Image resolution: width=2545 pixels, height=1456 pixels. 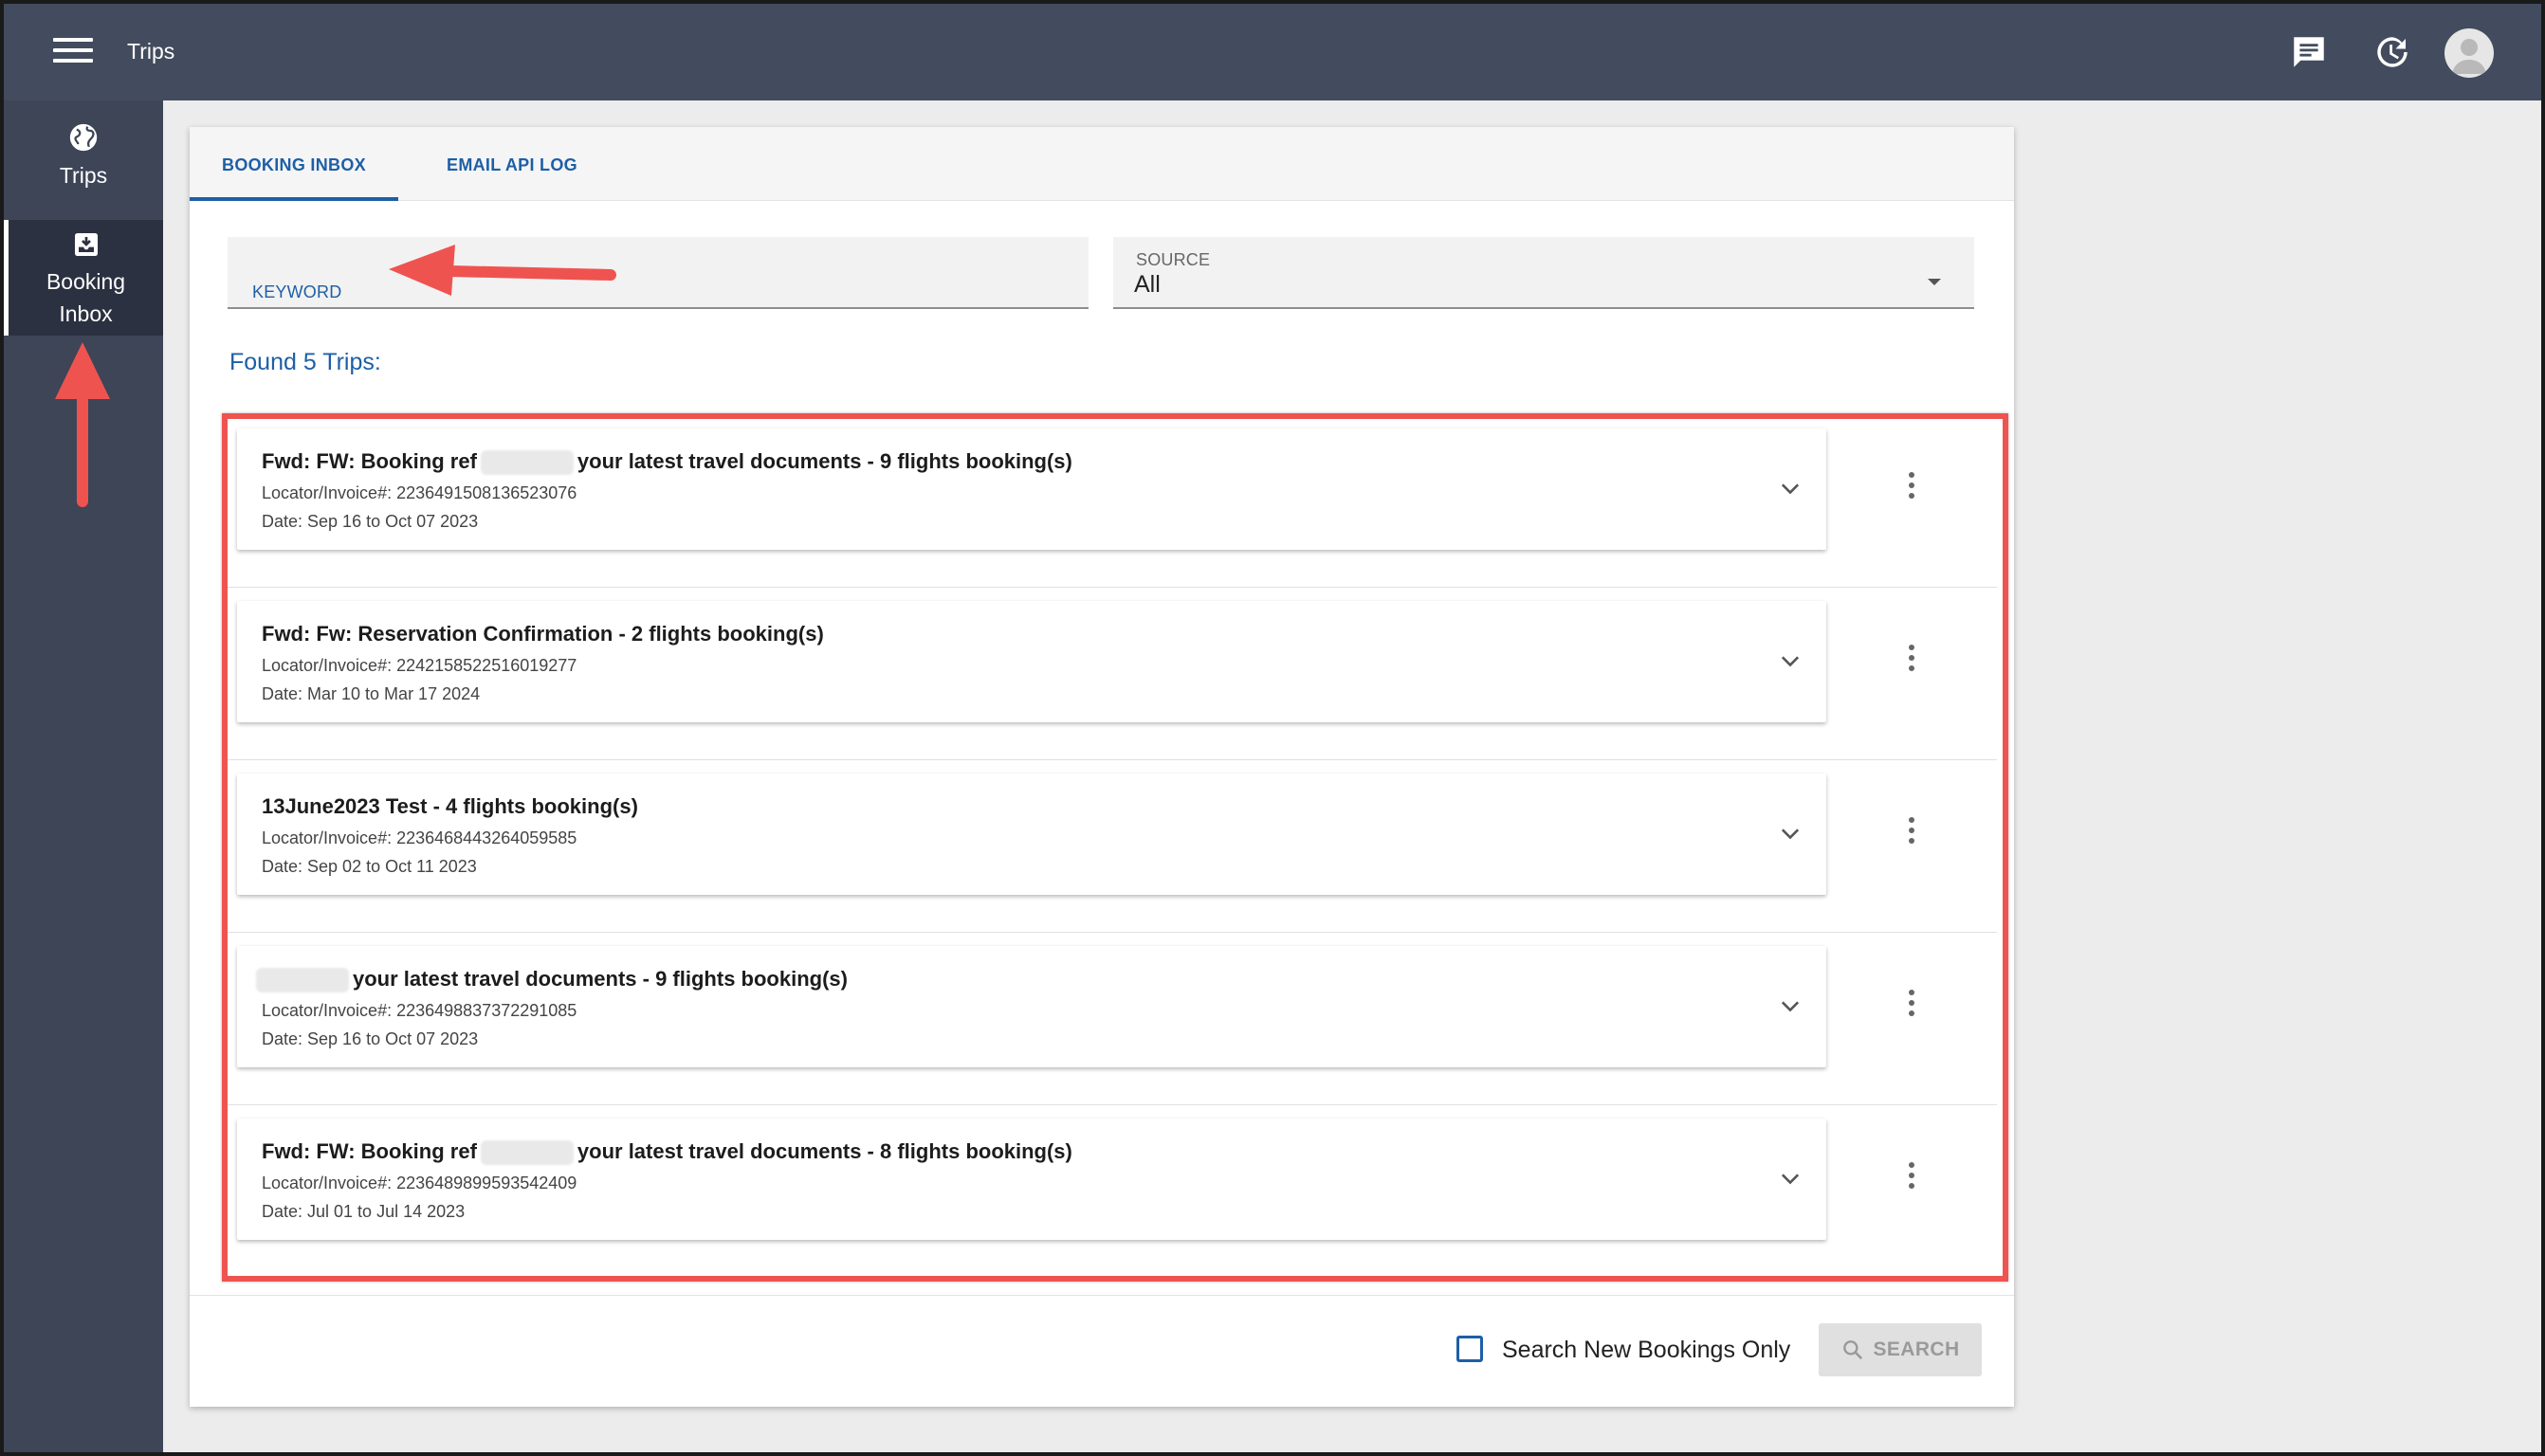 What do you see at coordinates (1147, 284) in the screenshot?
I see `source-value: All` at bounding box center [1147, 284].